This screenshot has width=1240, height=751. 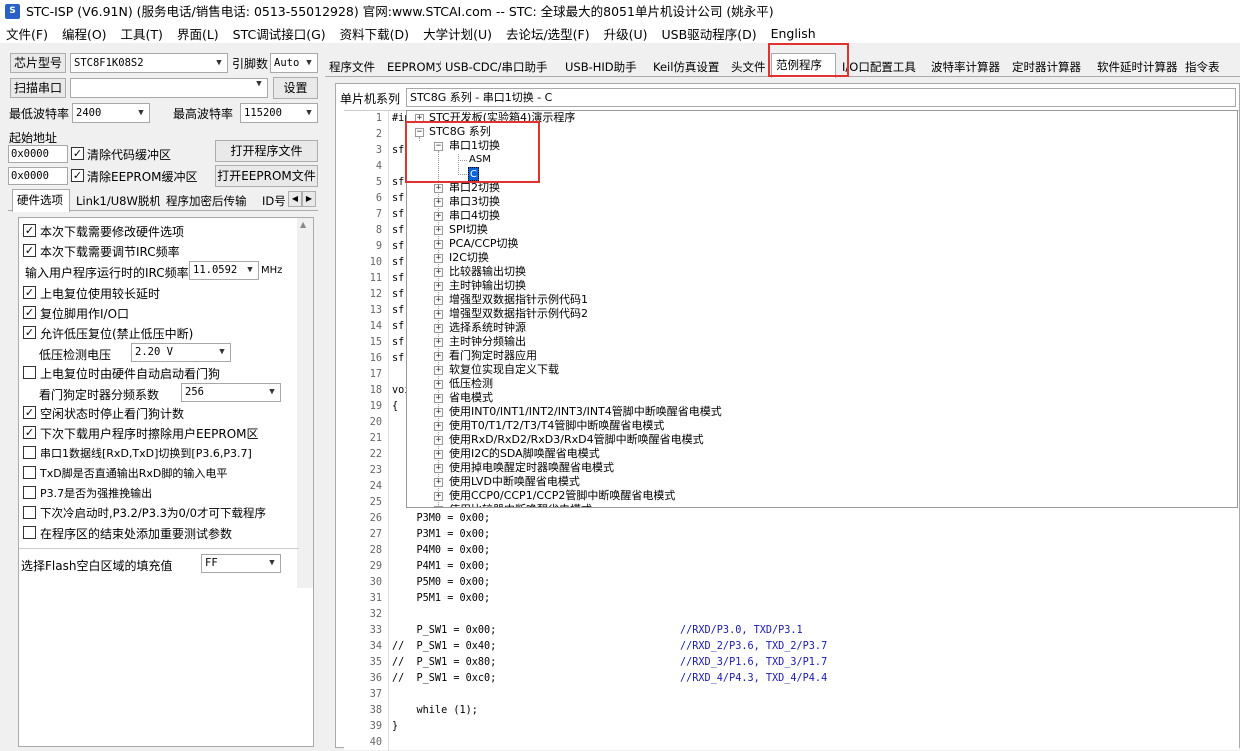 What do you see at coordinates (156, 313) in the screenshot?
I see `option-row: ✓ 复位脚用作I/O口` at bounding box center [156, 313].